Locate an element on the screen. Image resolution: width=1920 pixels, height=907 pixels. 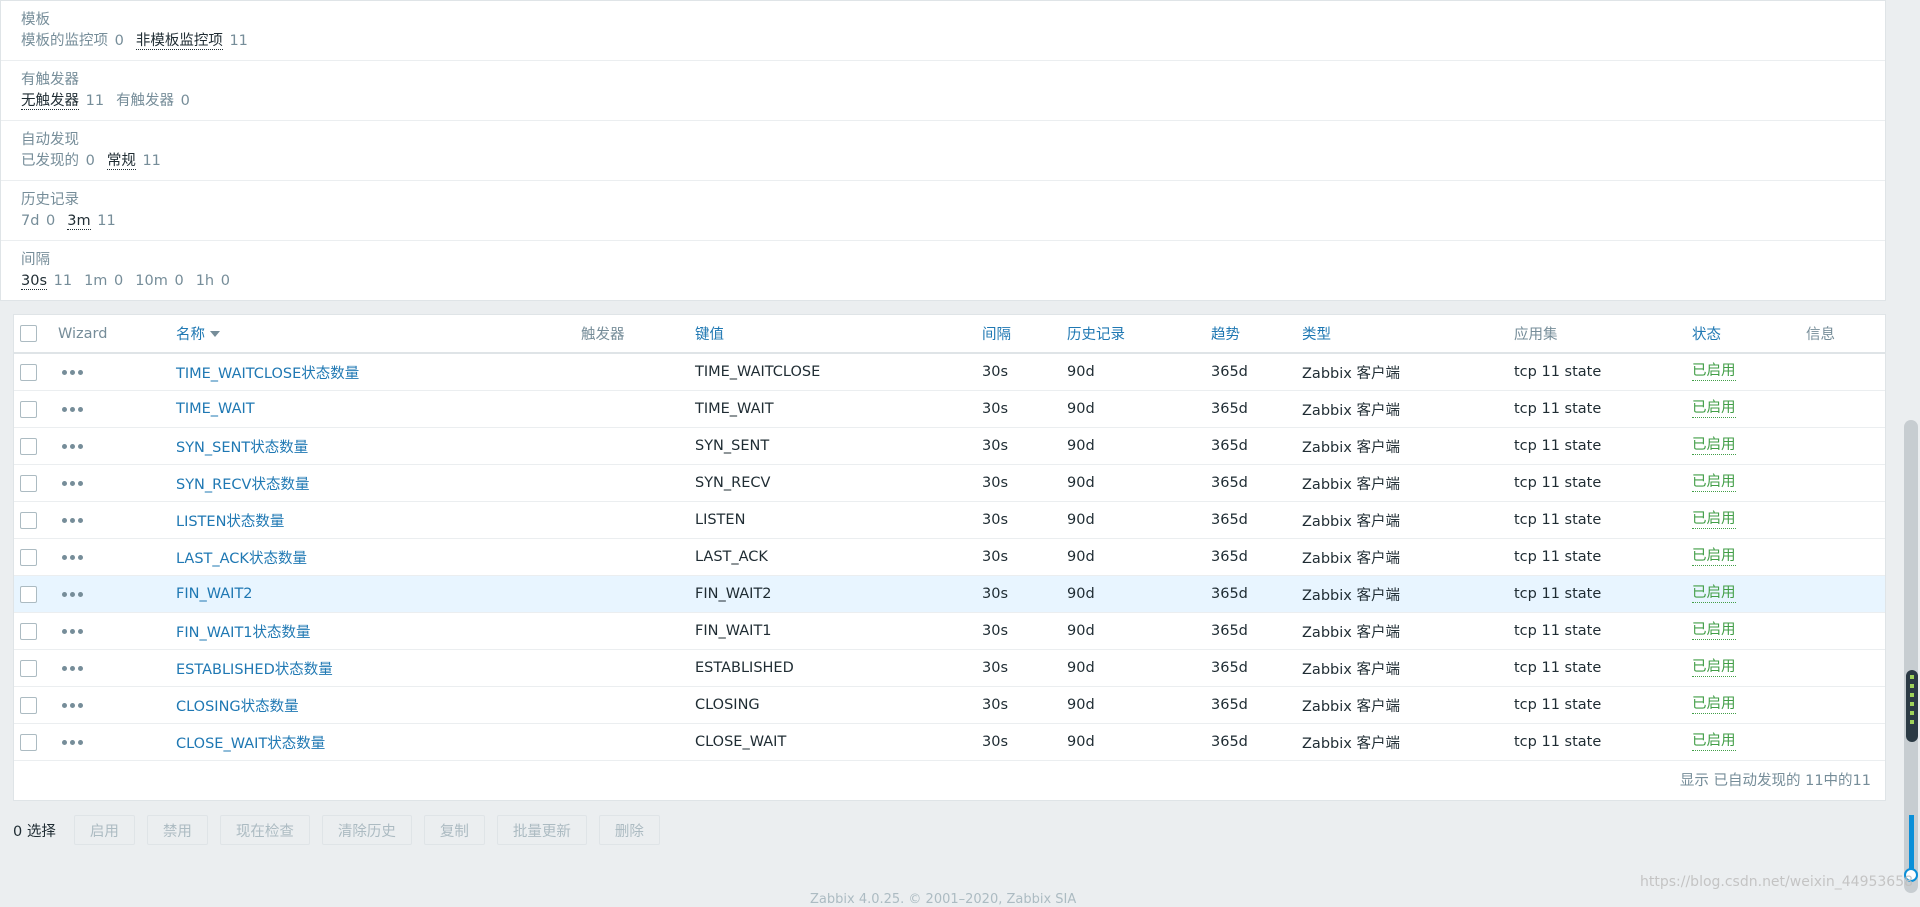
key-cell: LISTEN is located at coordinates (720, 520).